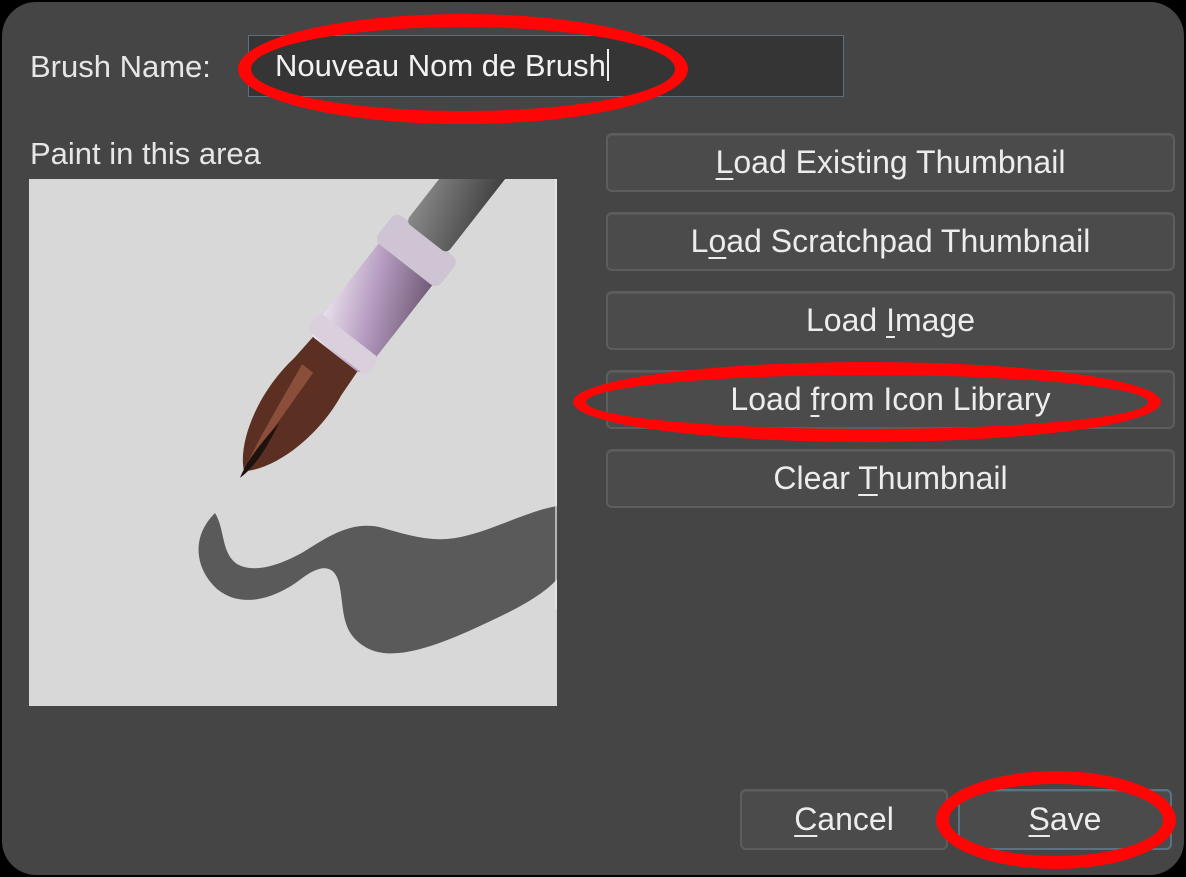  I want to click on mnemonic-key: T, so click(868, 478).